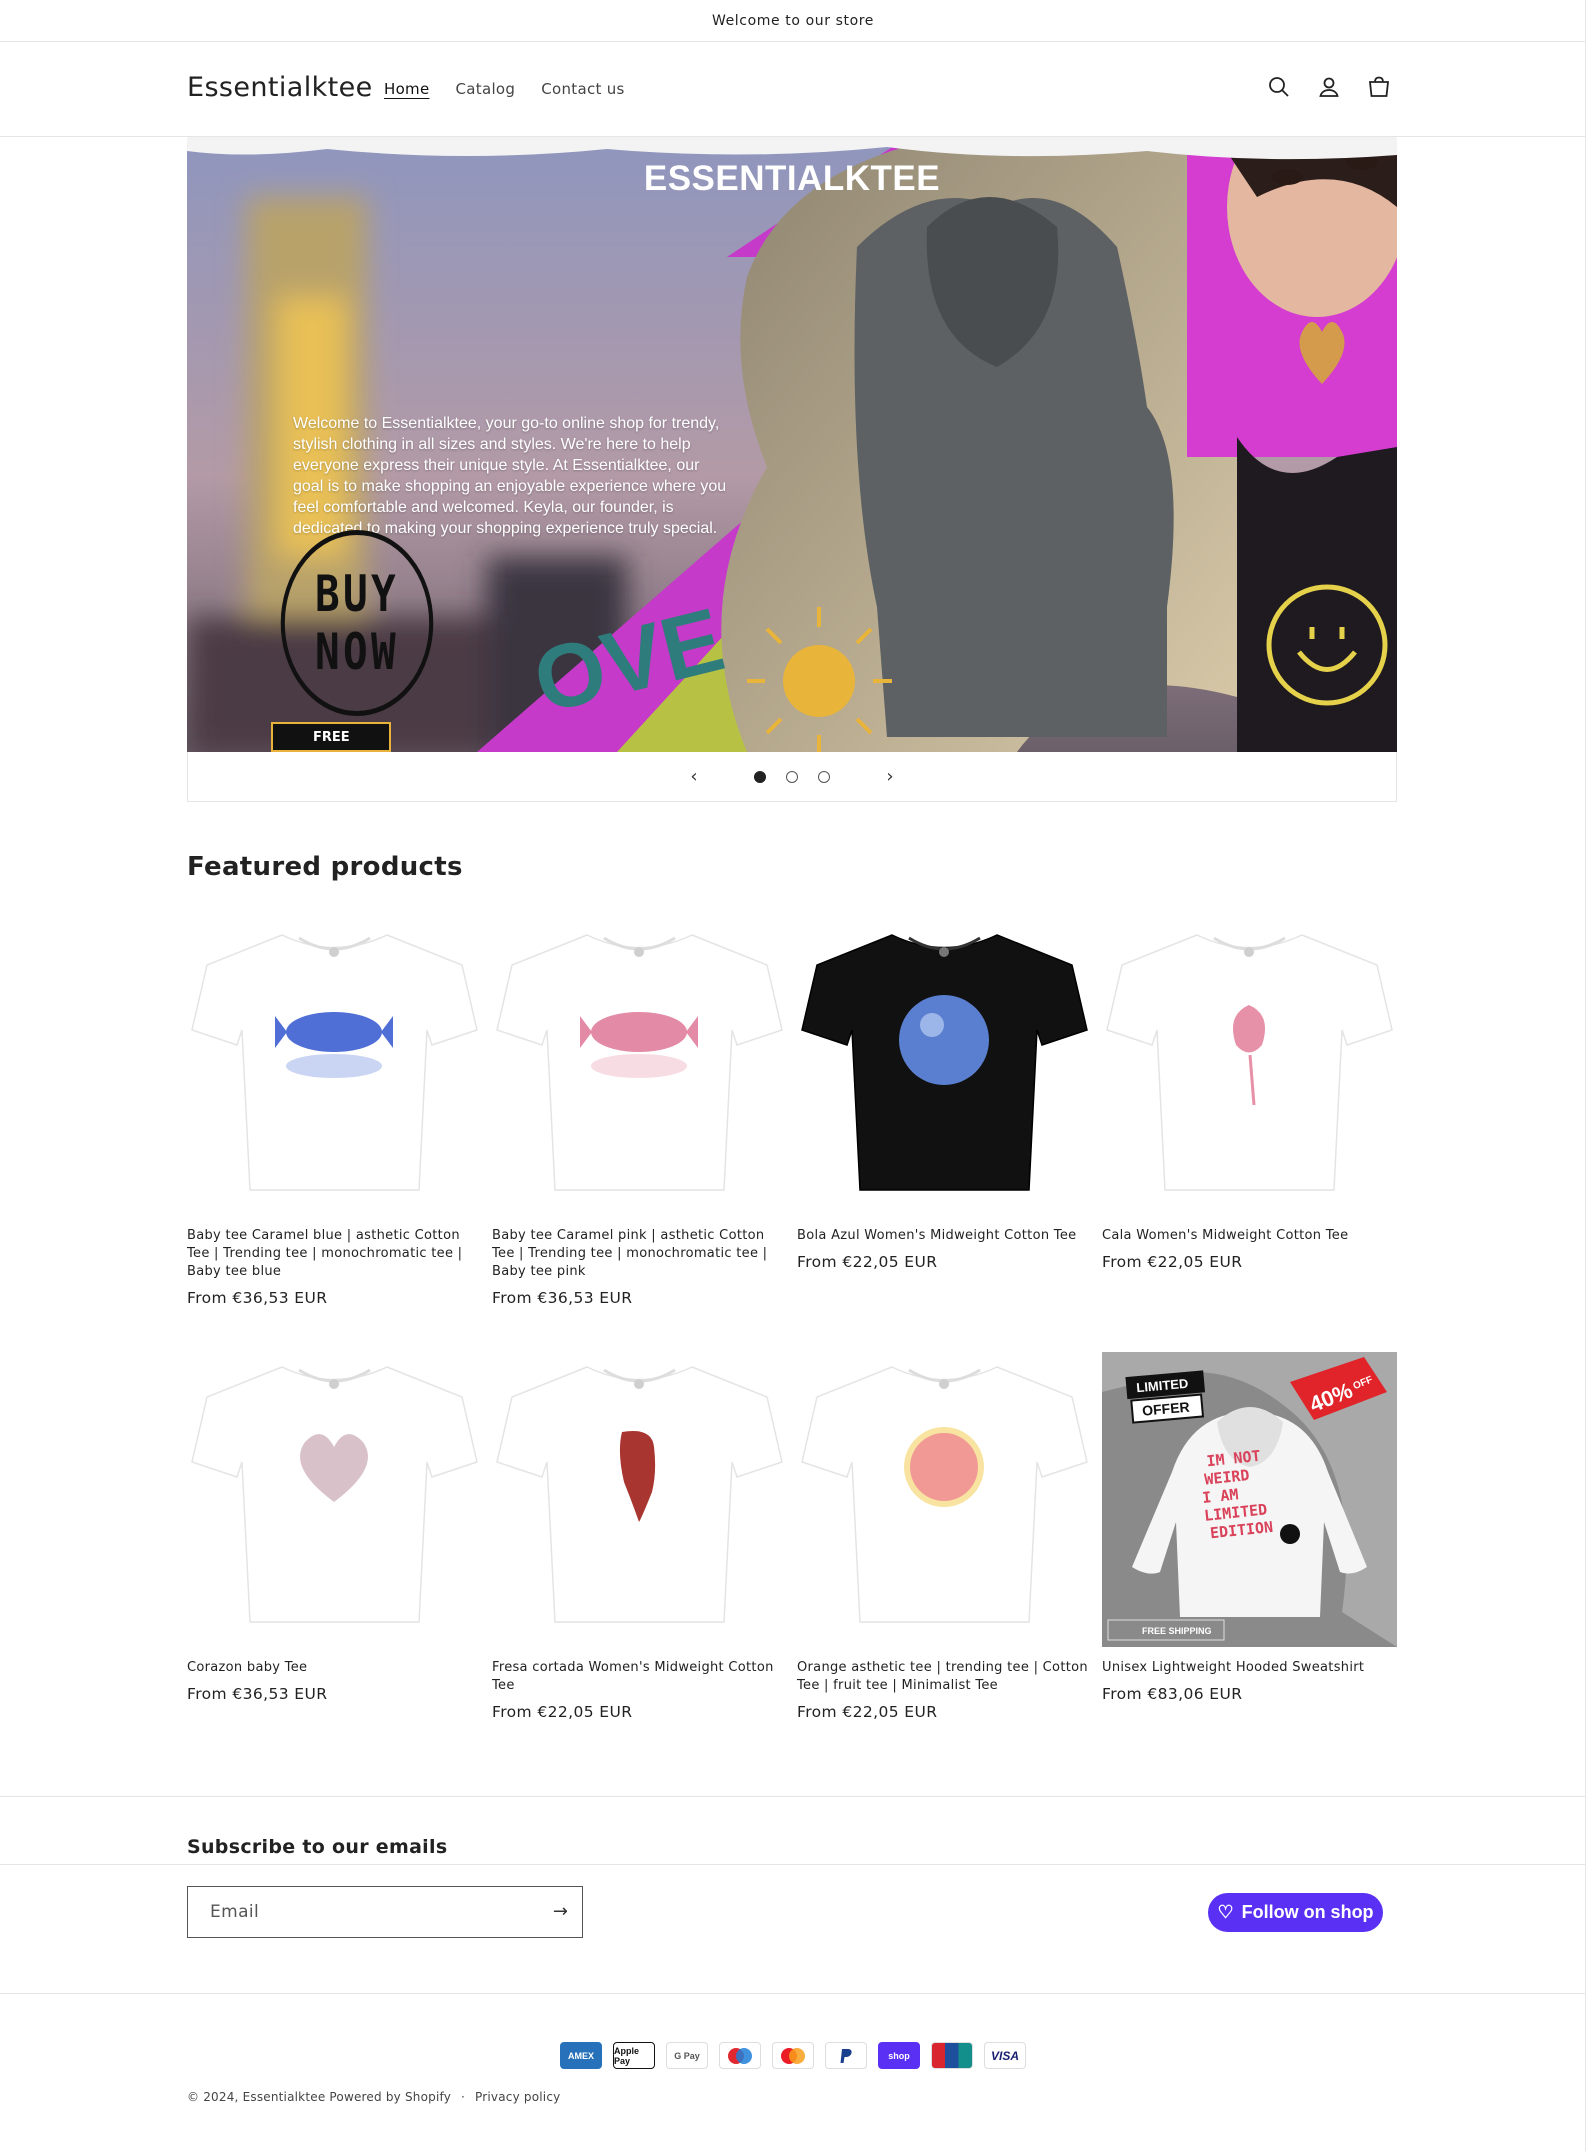  Describe the element at coordinates (792, 178) in the screenshot. I see `hero-title: ESSENTIALKTEE` at that location.